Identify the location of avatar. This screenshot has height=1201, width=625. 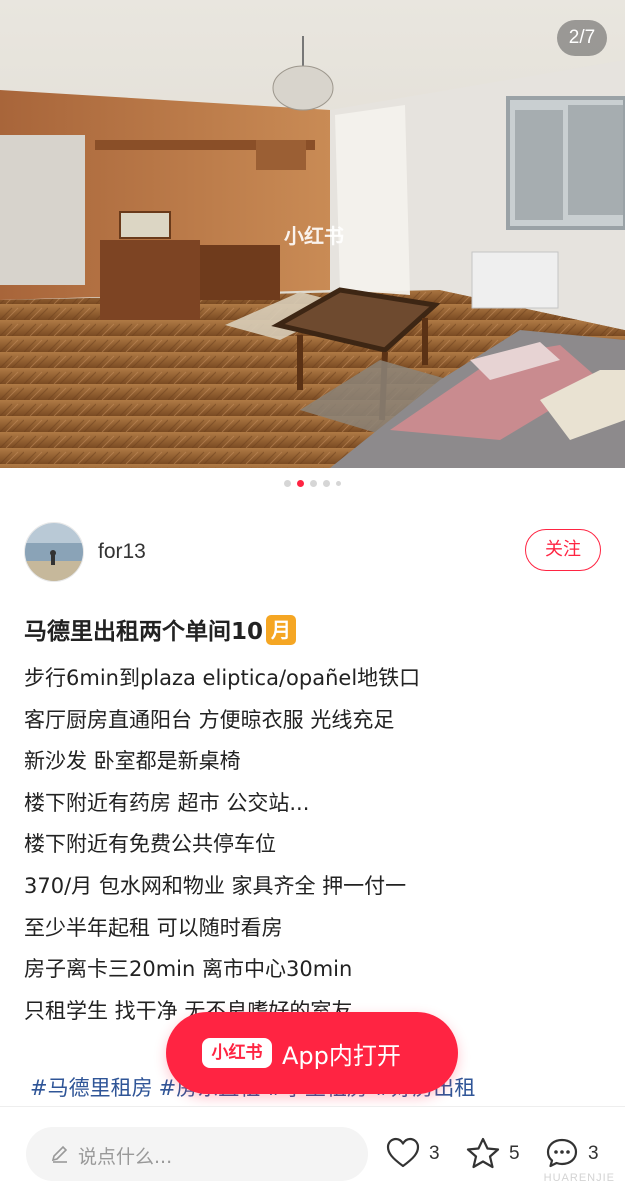
(54, 552).